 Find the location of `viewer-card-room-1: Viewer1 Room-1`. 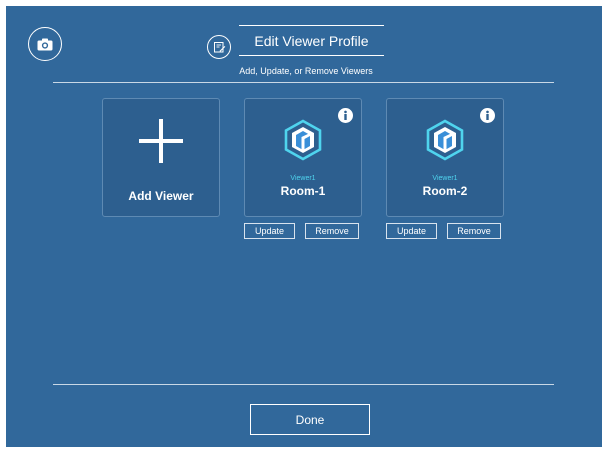

viewer-card-room-1: Viewer1 Room-1 is located at coordinates (303, 157).